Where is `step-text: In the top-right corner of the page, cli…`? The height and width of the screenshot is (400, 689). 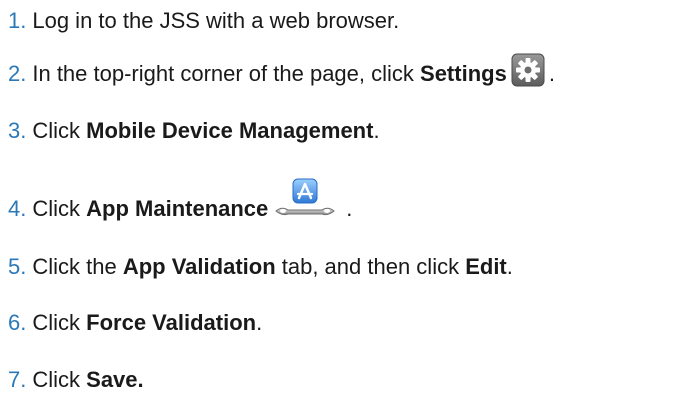 step-text: In the top-right corner of the page, cli… is located at coordinates (226, 73).